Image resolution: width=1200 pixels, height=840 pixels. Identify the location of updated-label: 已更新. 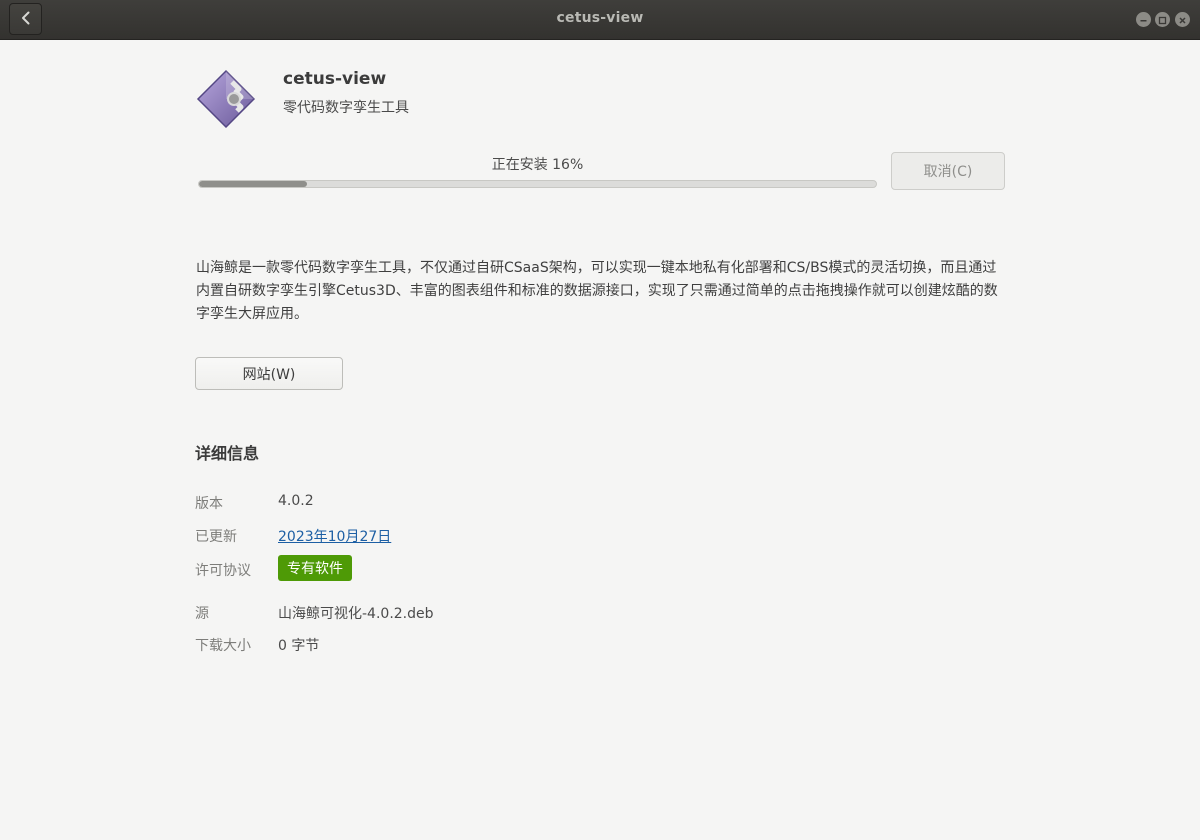
(216, 537).